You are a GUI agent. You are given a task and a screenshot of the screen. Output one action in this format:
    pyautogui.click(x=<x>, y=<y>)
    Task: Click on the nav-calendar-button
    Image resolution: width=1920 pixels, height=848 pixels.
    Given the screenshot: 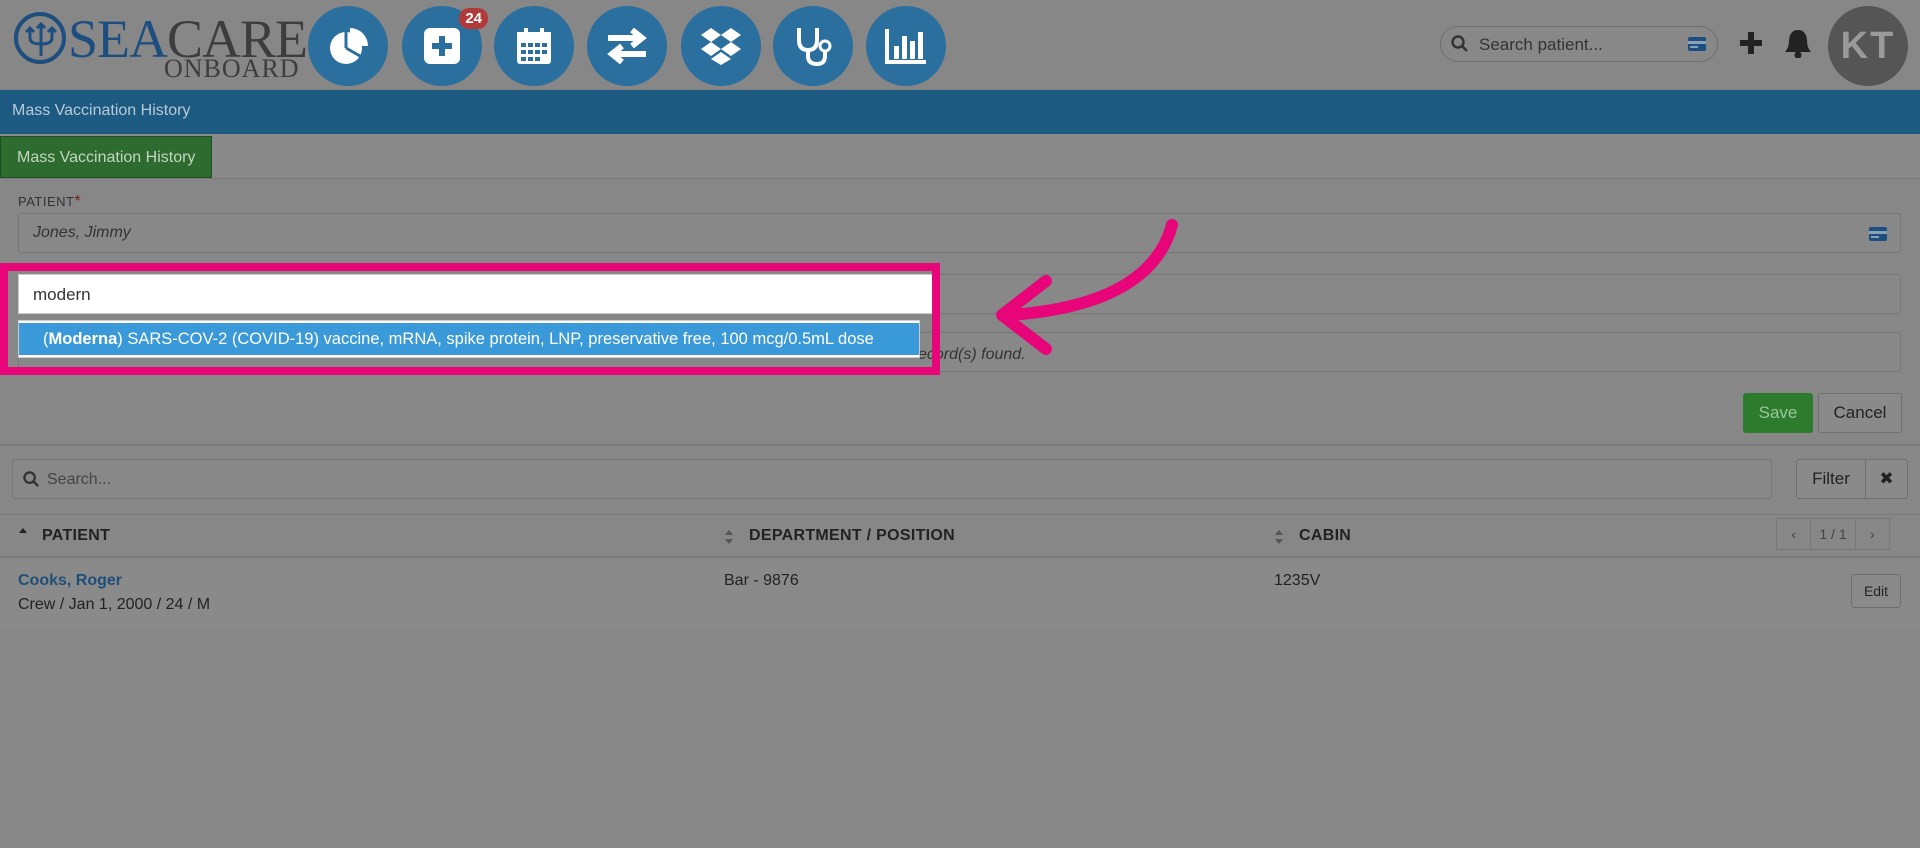 What is the action you would take?
    pyautogui.click(x=534, y=46)
    